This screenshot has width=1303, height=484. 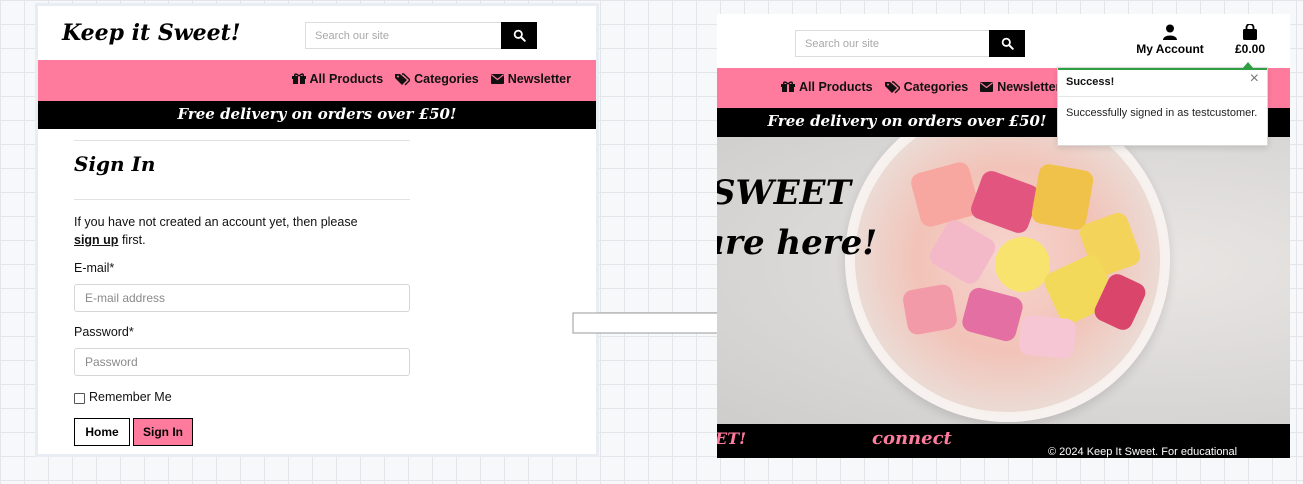 I want to click on hero-heading-line1: SWEET, so click(x=784, y=193).